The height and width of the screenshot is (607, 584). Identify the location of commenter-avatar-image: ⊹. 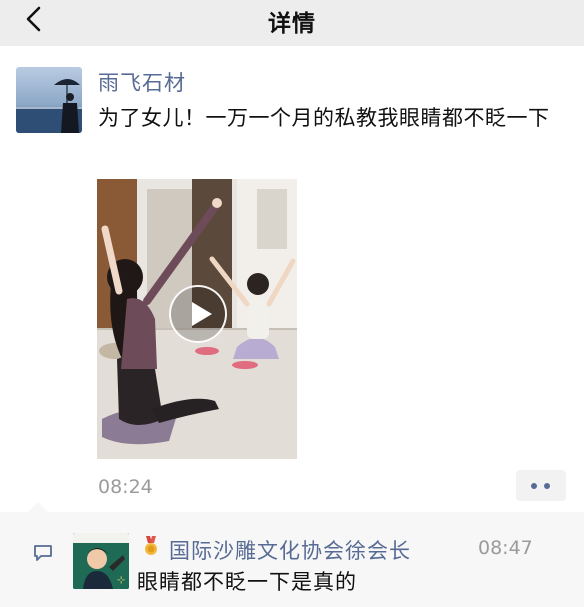
(101, 561).